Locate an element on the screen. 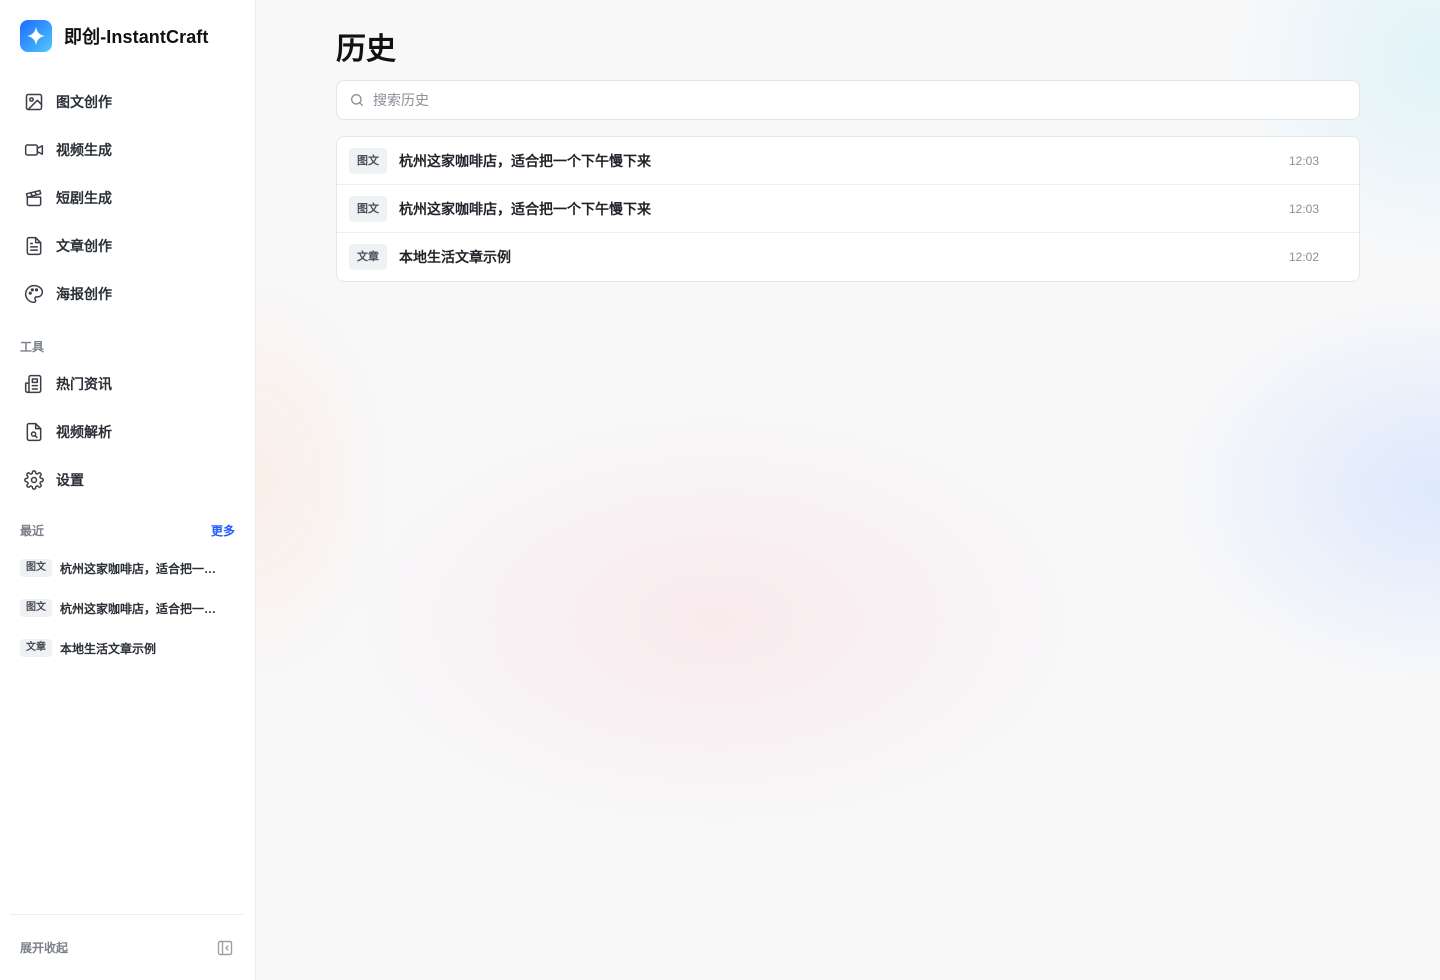 This screenshot has width=1440, height=980. sidebar-collapse-icon is located at coordinates (225, 948).